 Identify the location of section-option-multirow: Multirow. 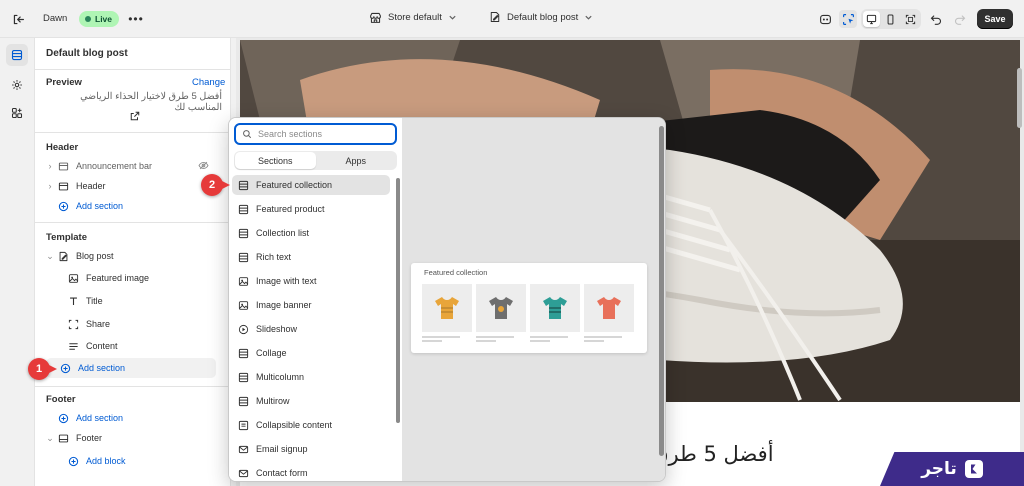
(311, 401).